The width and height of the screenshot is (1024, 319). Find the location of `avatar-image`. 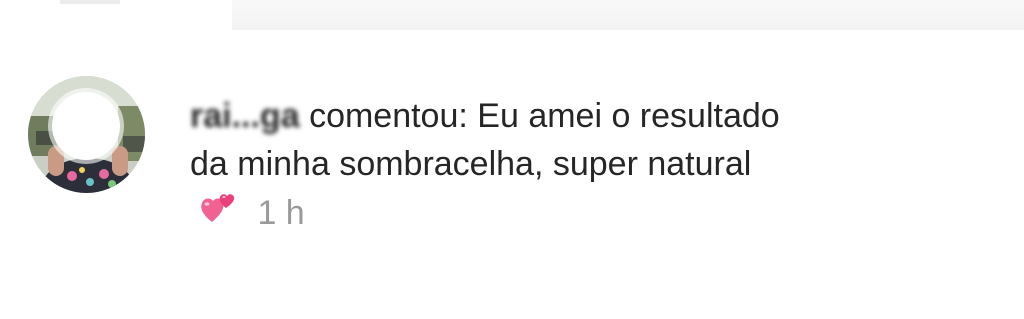

avatar-image is located at coordinates (86, 134).